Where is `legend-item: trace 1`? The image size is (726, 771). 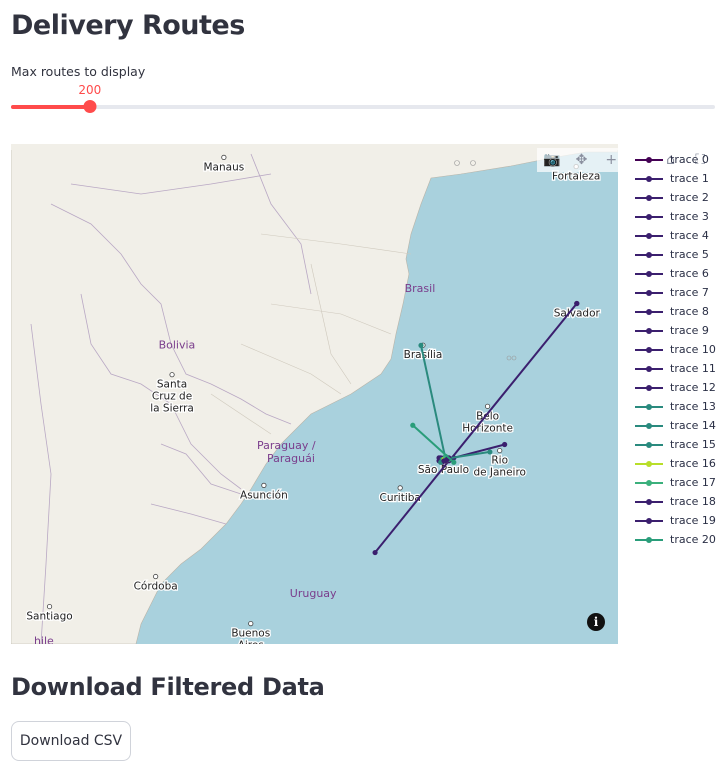 legend-item: trace 1 is located at coordinates (675, 178).